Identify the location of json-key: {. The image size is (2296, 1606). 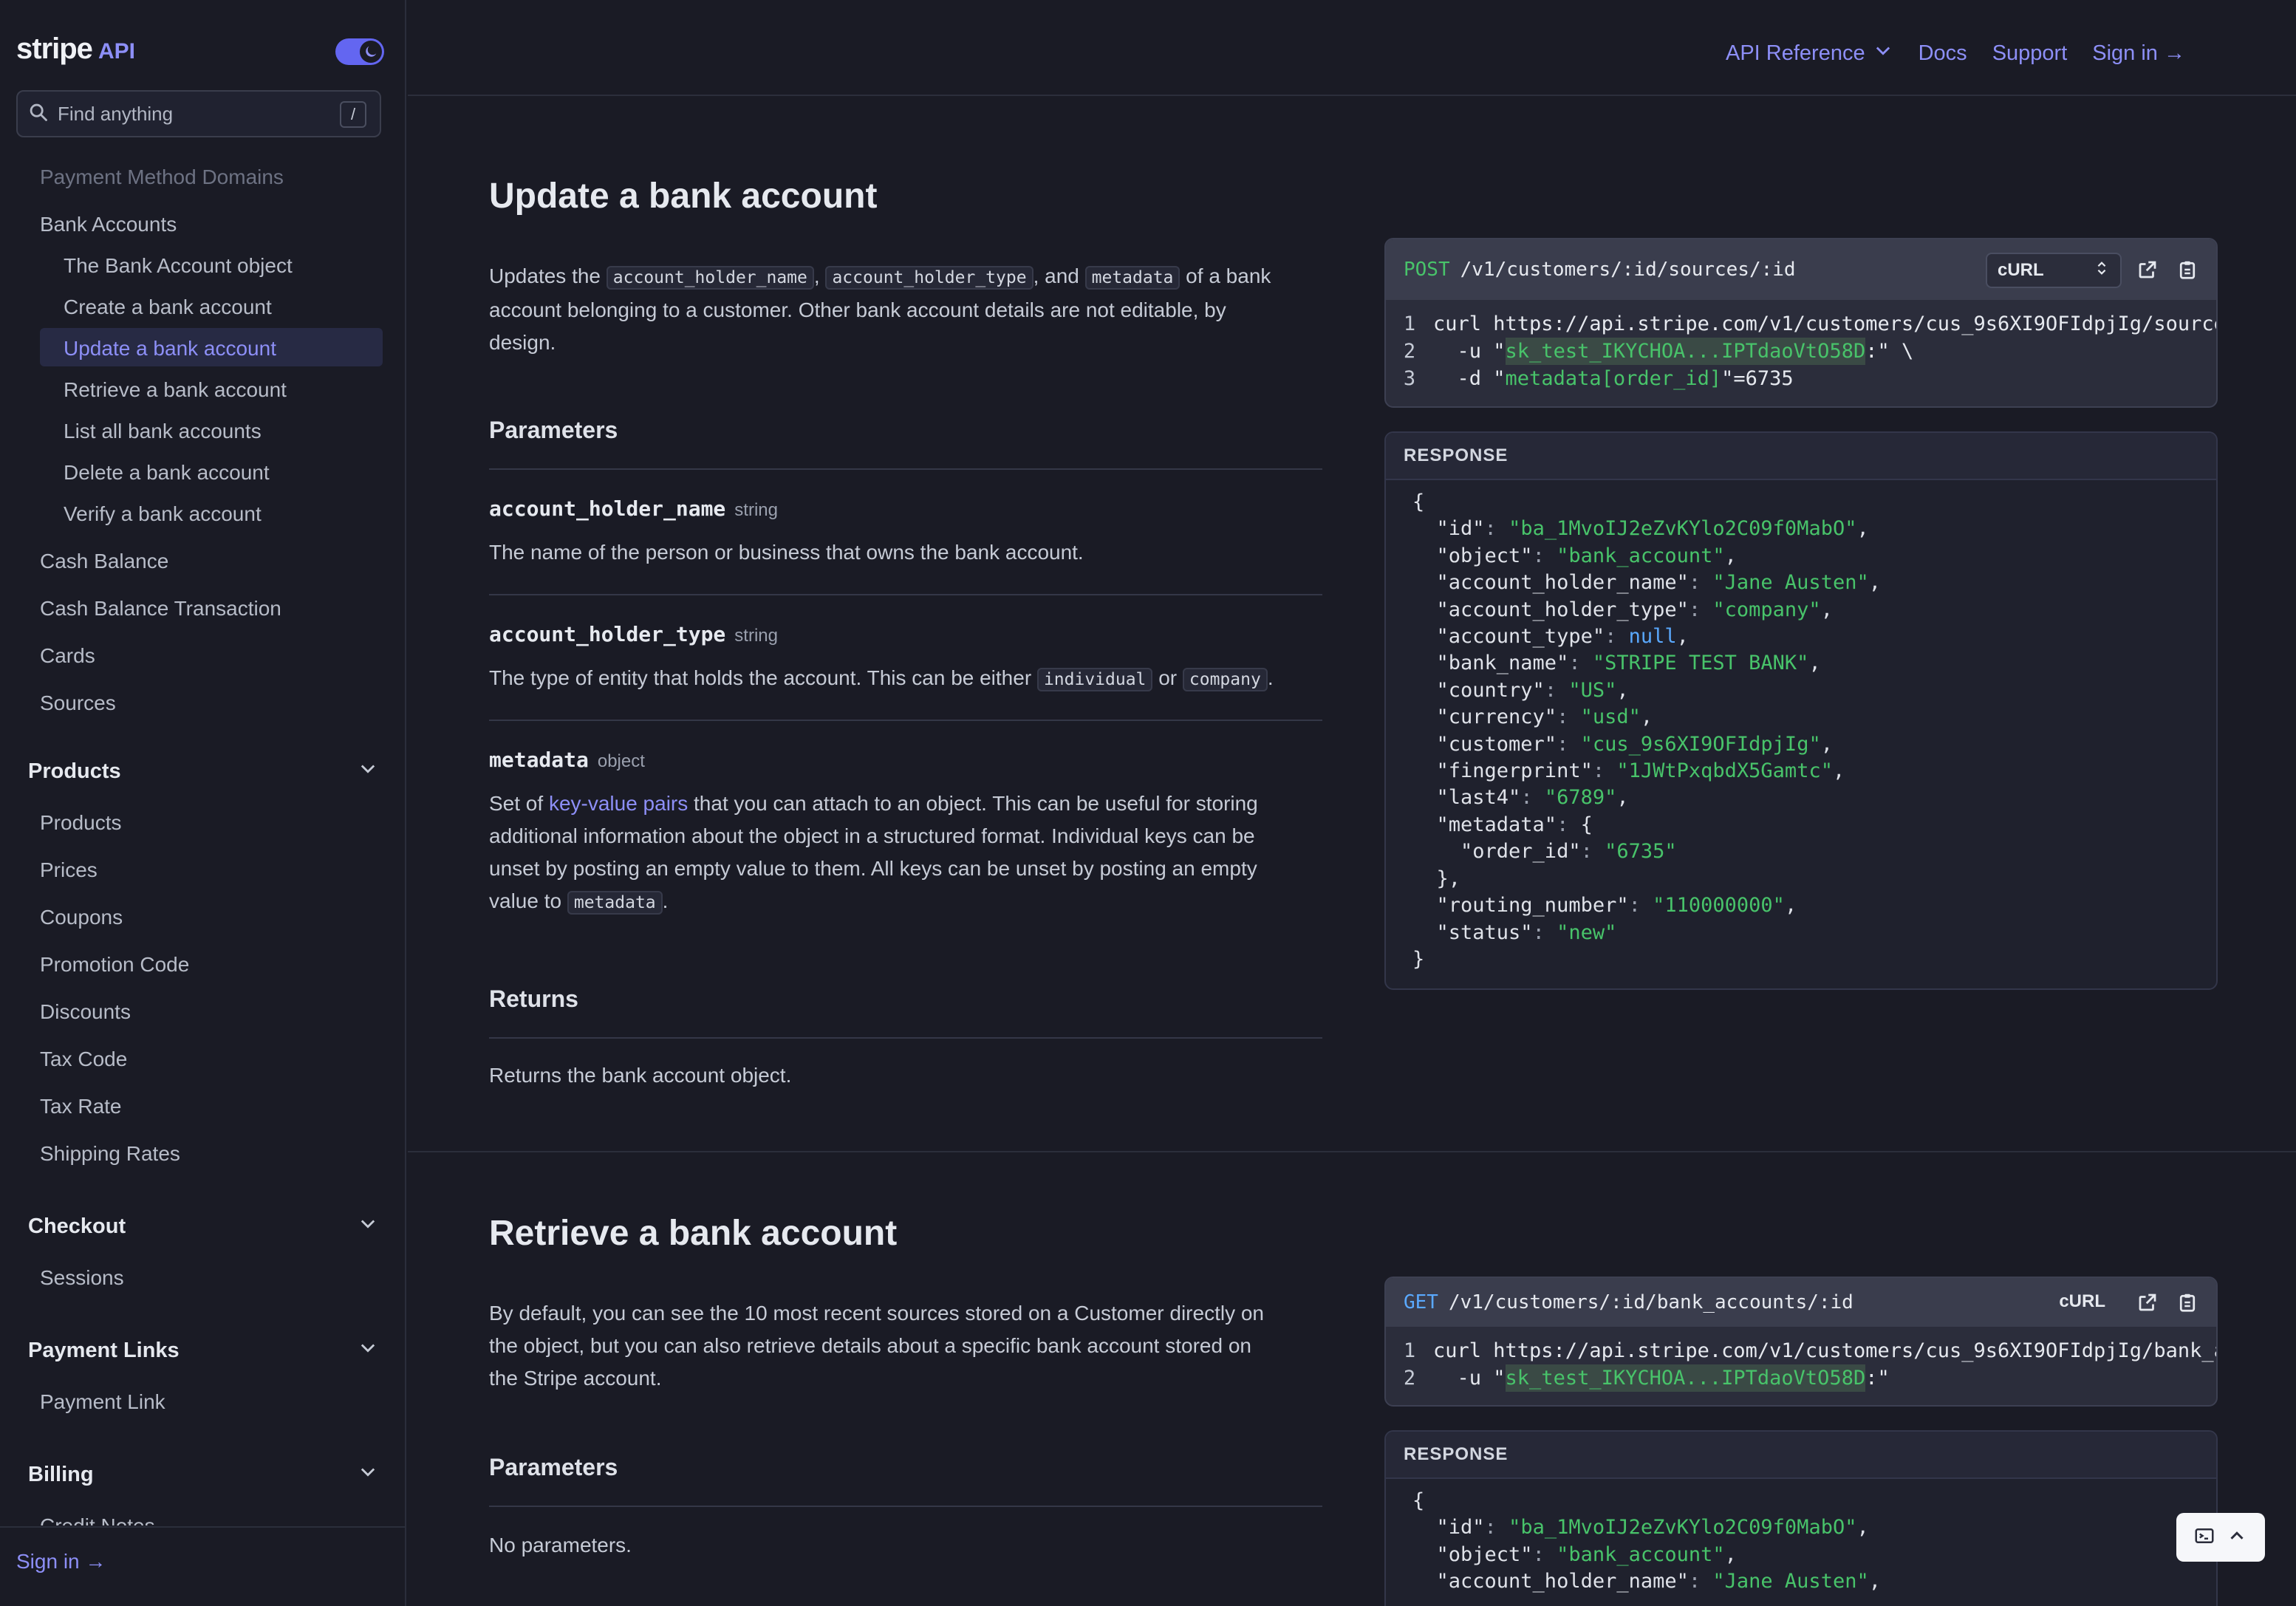
(1418, 502).